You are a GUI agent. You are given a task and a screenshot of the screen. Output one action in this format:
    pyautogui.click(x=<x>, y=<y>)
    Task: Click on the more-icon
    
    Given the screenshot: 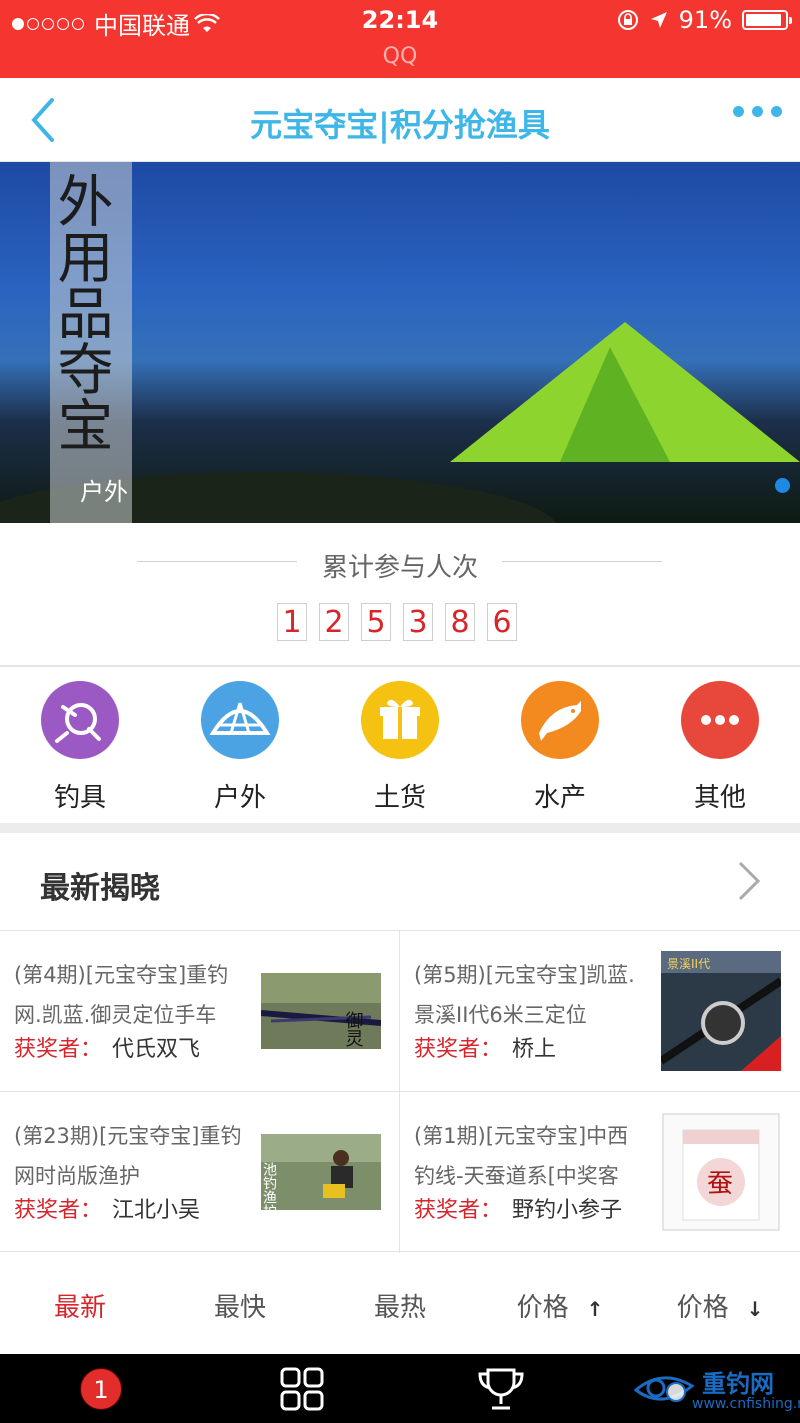 What is the action you would take?
    pyautogui.click(x=720, y=720)
    